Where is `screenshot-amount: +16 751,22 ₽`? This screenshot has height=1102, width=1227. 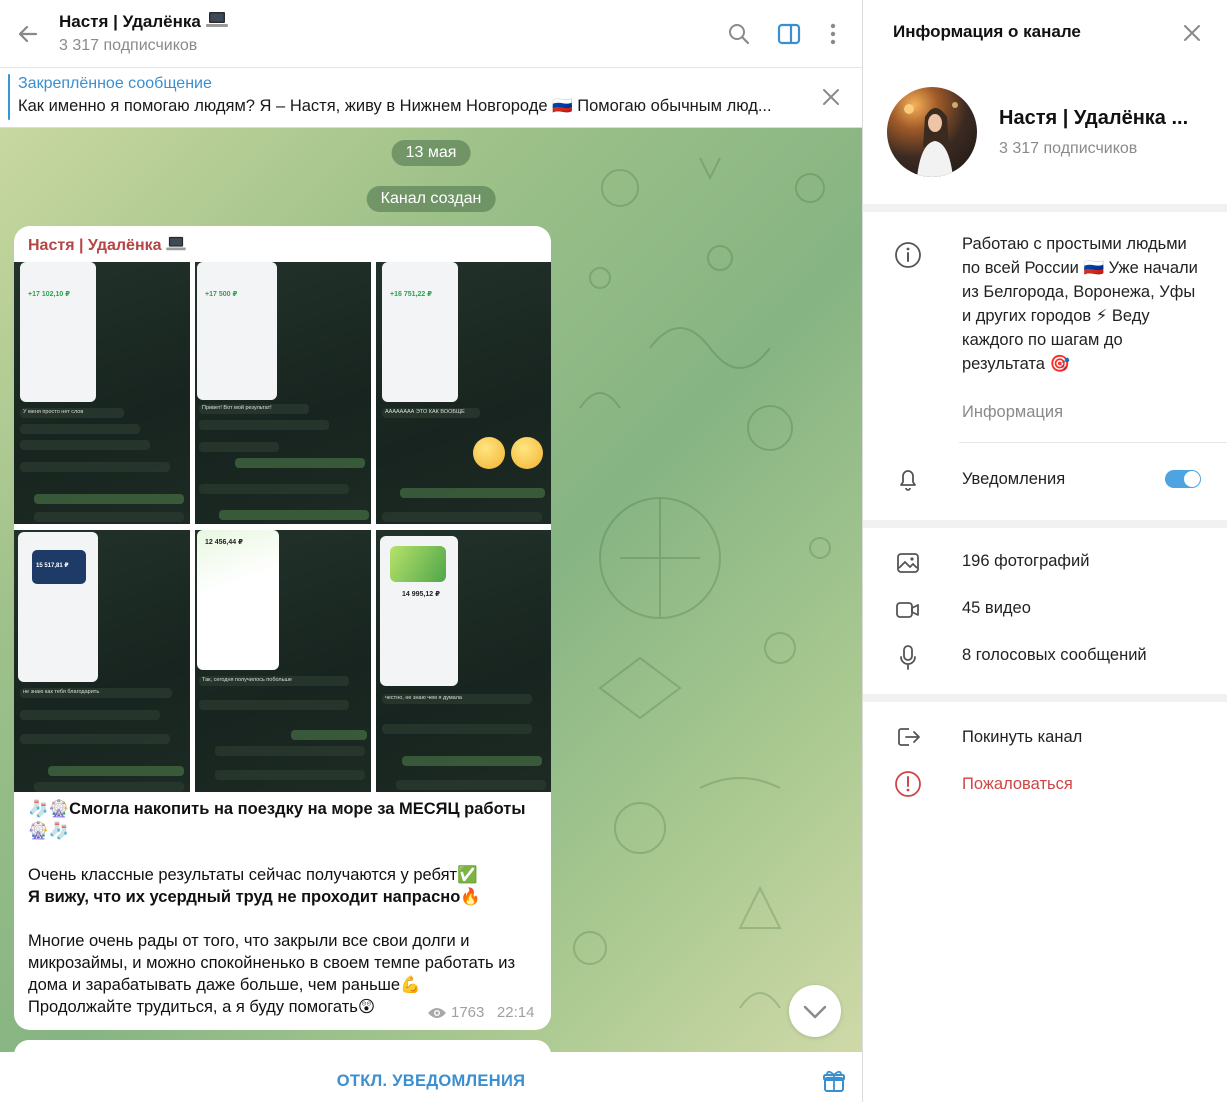
screenshot-amount: +16 751,22 ₽ is located at coordinates (411, 294).